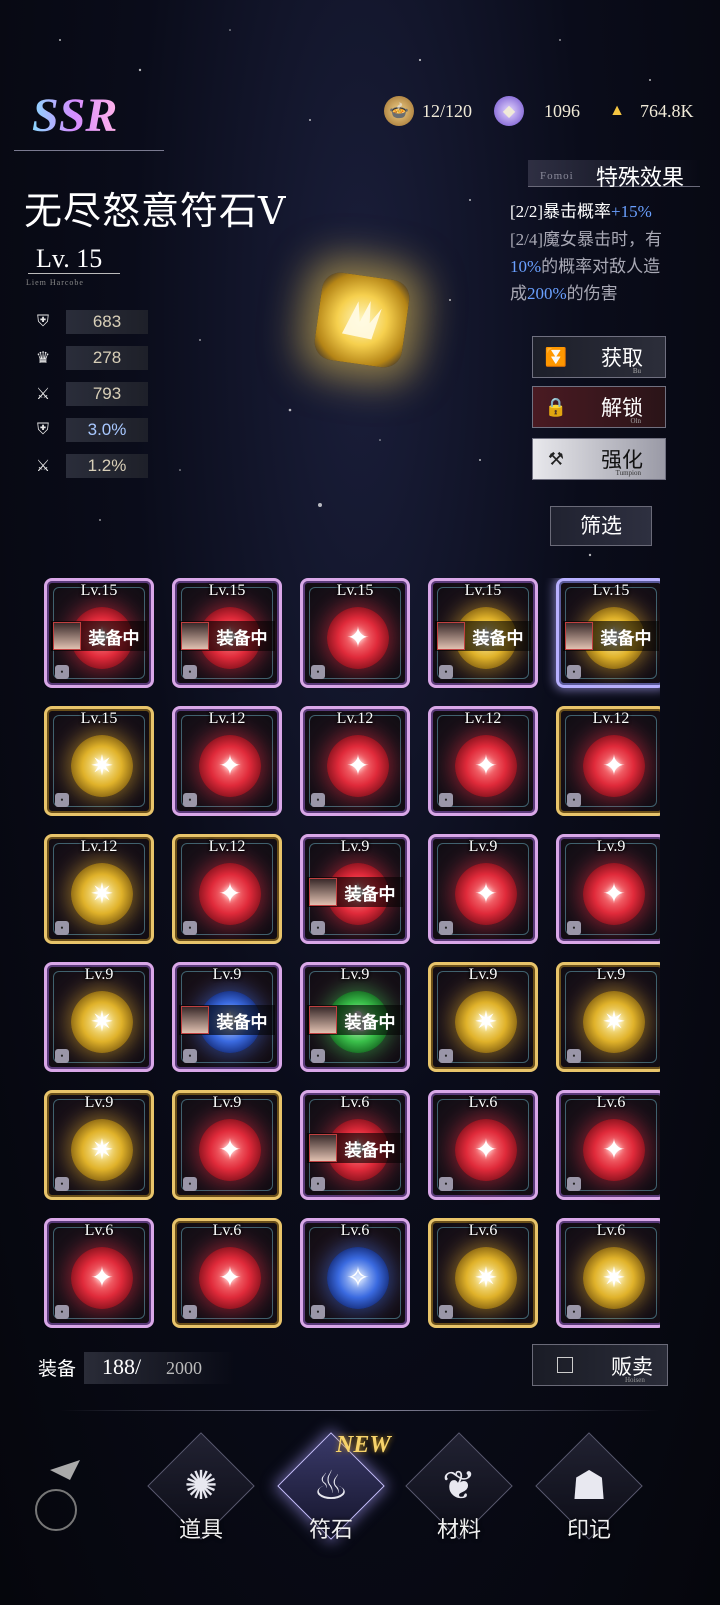  I want to click on filter-button: 筛选, so click(601, 526).